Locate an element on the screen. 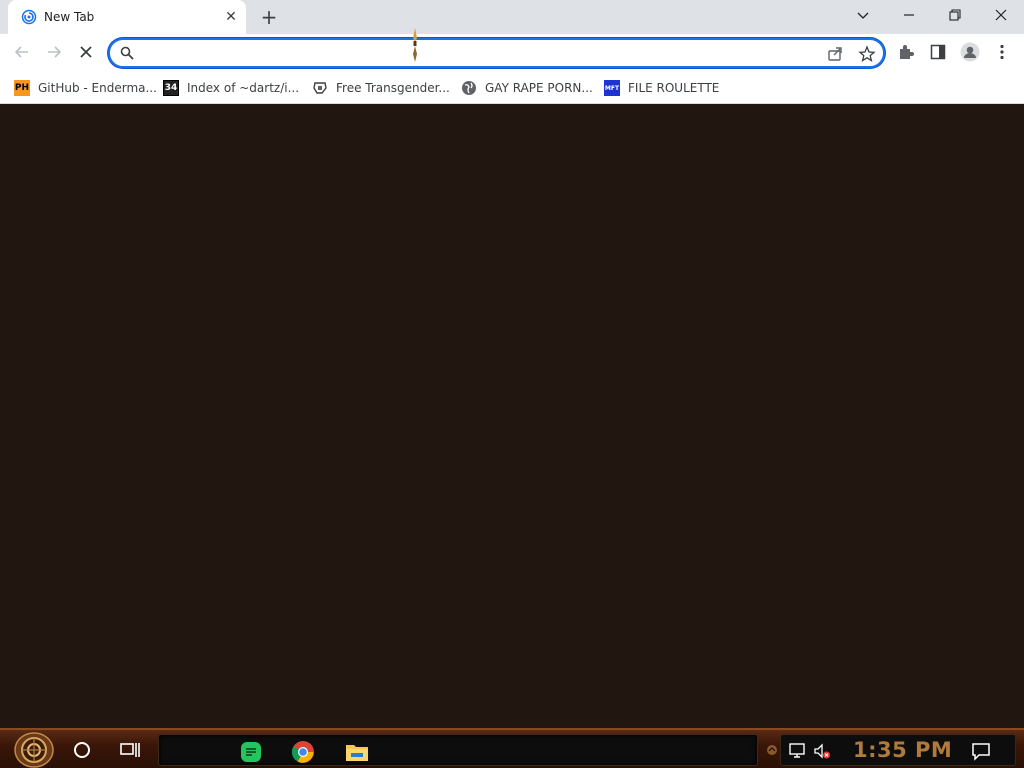  network-icon is located at coordinates (798, 751).